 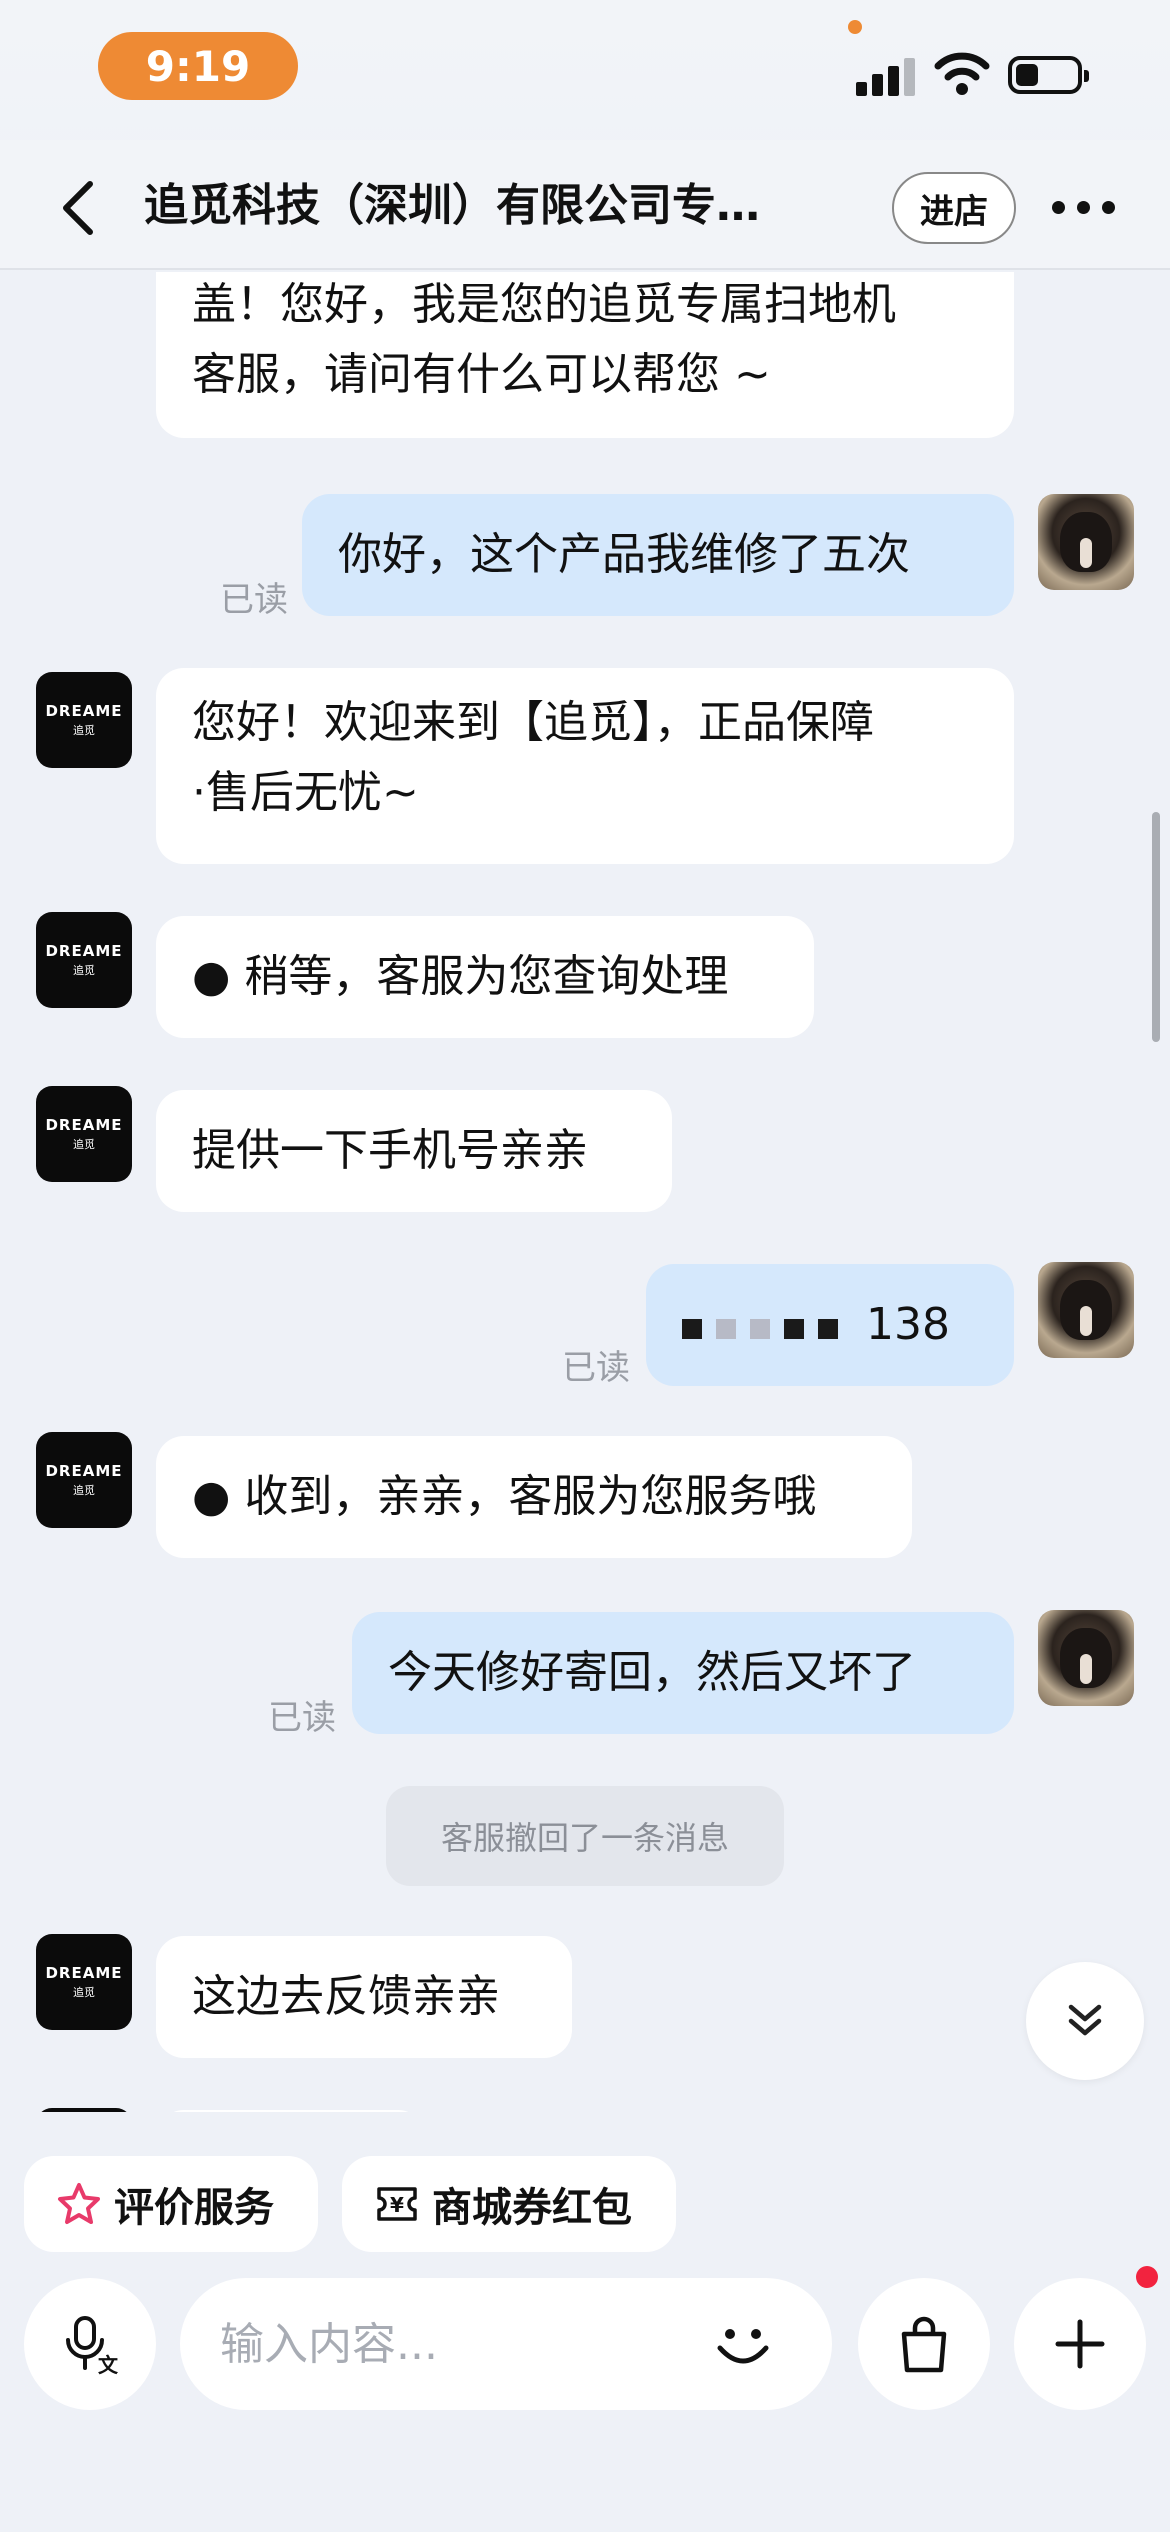 I want to click on message-input-container, so click(x=506, y=2344).